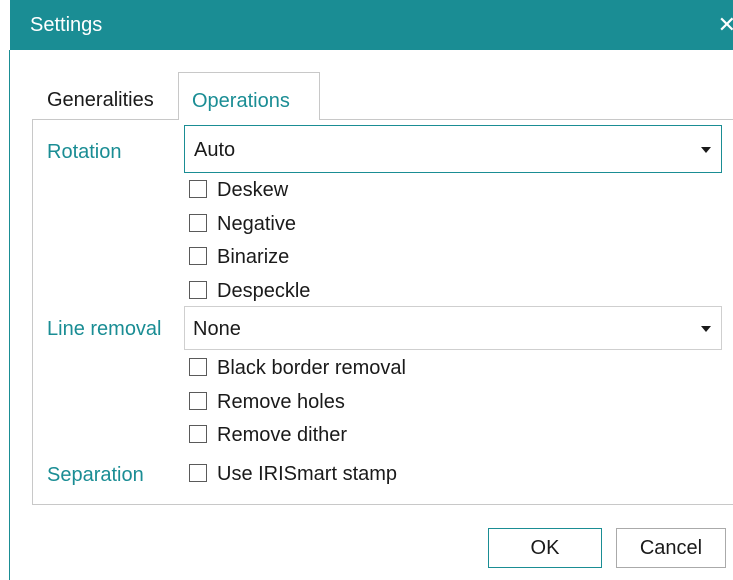  Describe the element at coordinates (215, 150) in the screenshot. I see `rotation-value: Auto` at that location.